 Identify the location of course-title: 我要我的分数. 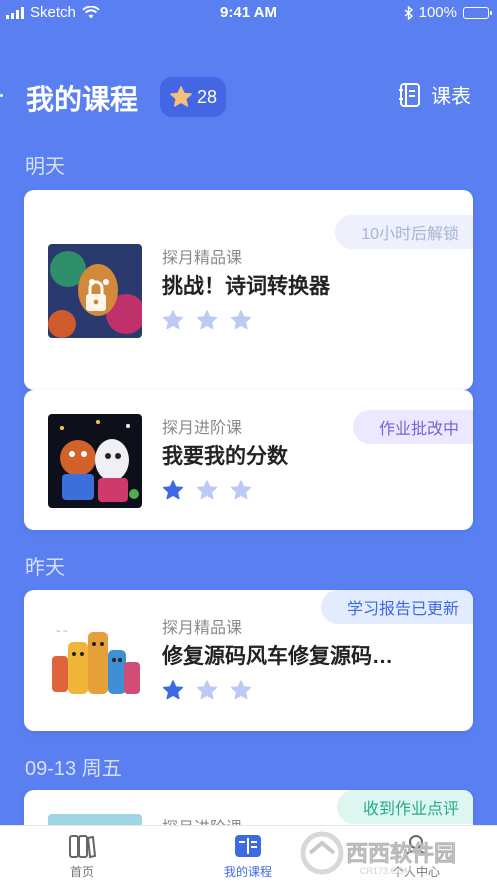
(225, 456).